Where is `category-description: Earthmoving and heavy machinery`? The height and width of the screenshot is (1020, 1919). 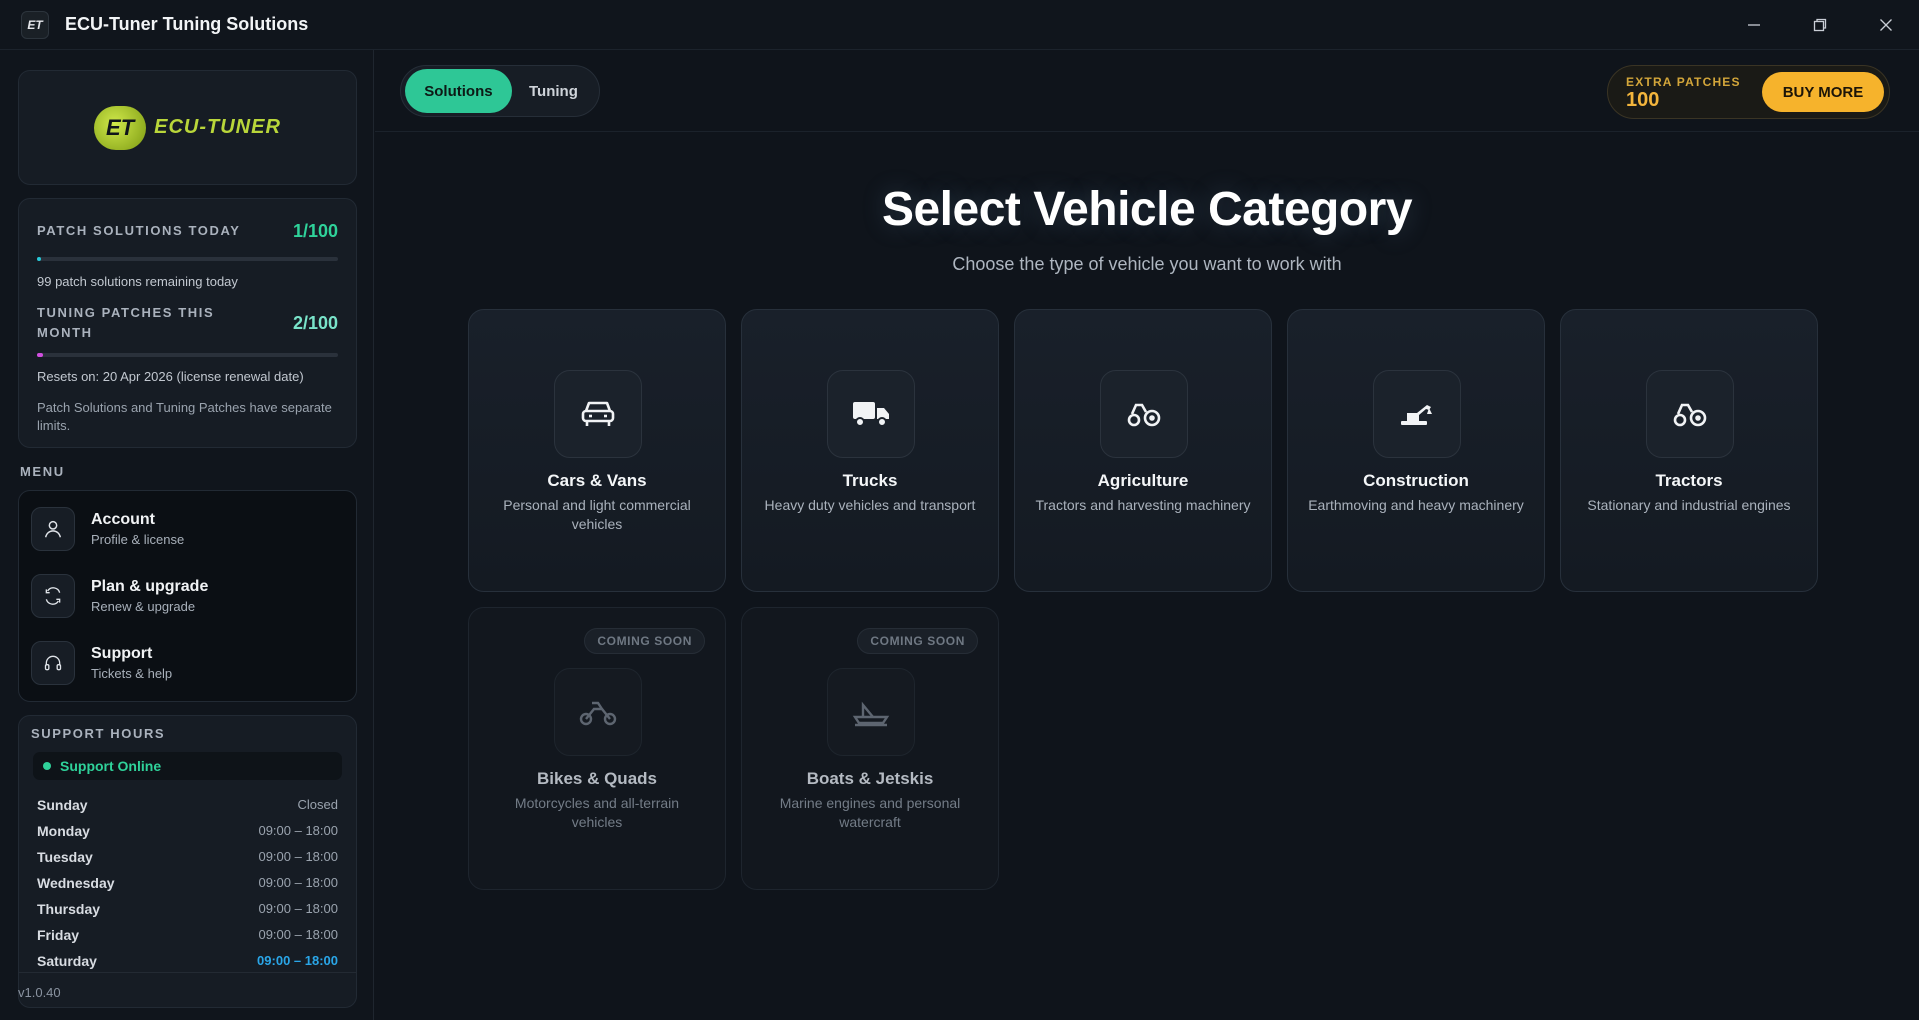 category-description: Earthmoving and heavy machinery is located at coordinates (1416, 505).